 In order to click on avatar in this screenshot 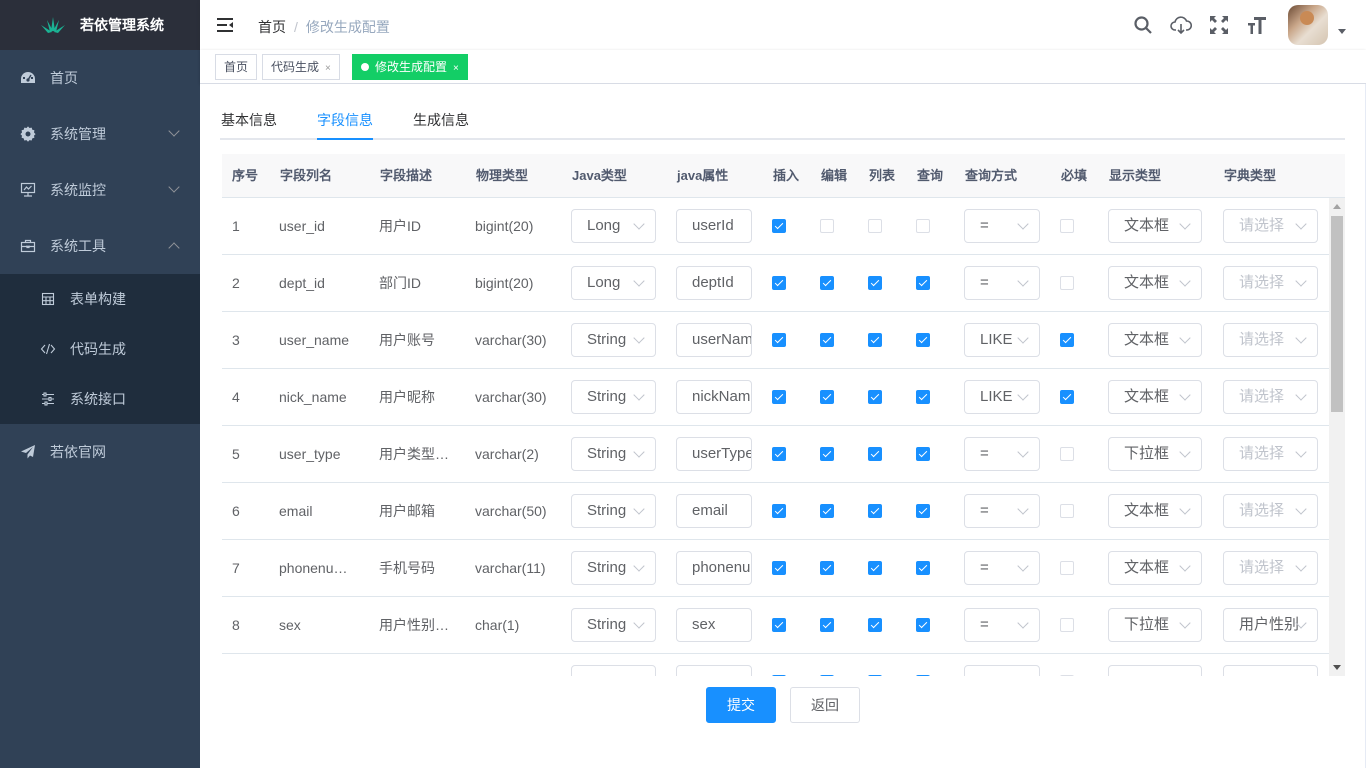, I will do `click(1308, 25)`.